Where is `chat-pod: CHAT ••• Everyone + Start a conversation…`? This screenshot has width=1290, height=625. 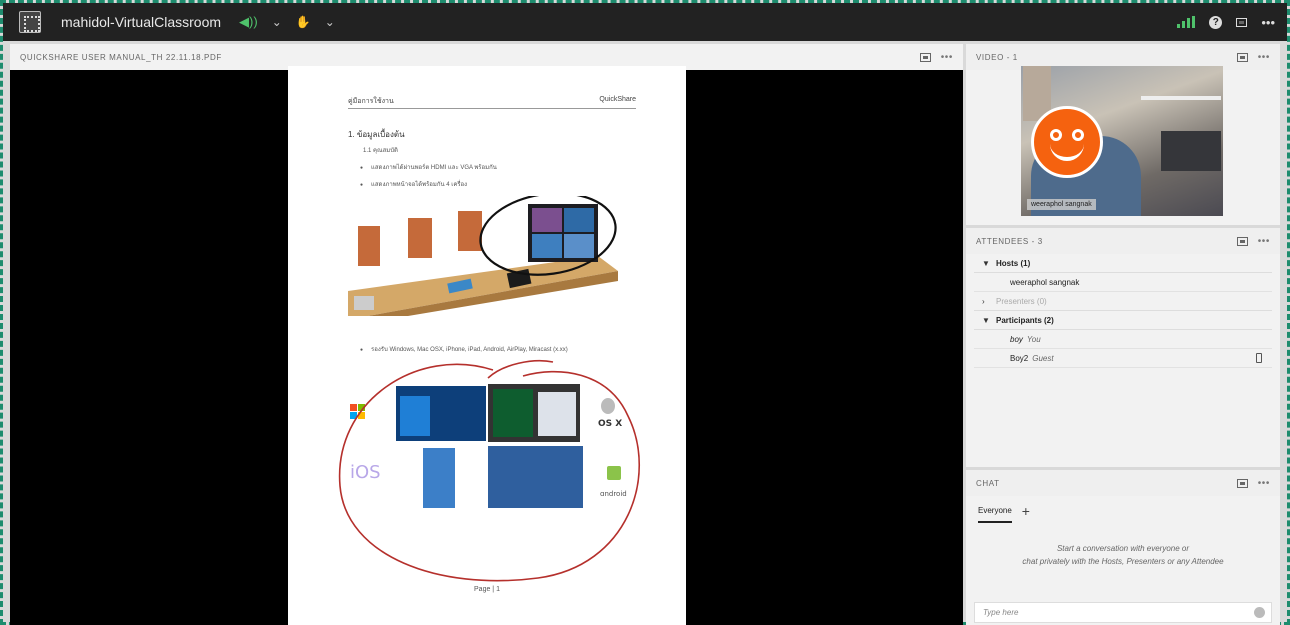
chat-pod: CHAT ••• Everyone + Start a conversation… is located at coordinates (1123, 547).